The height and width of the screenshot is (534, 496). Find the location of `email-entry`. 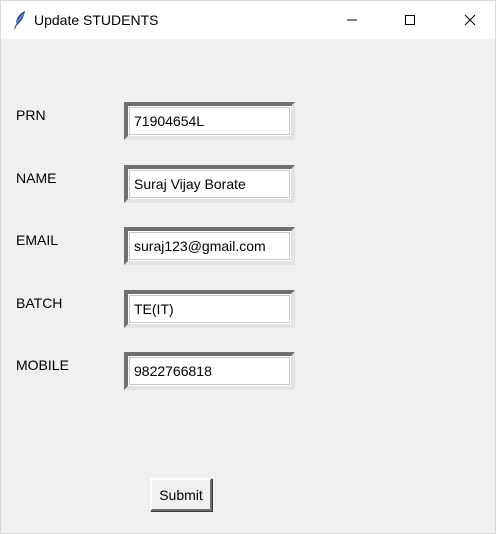

email-entry is located at coordinates (209, 246).